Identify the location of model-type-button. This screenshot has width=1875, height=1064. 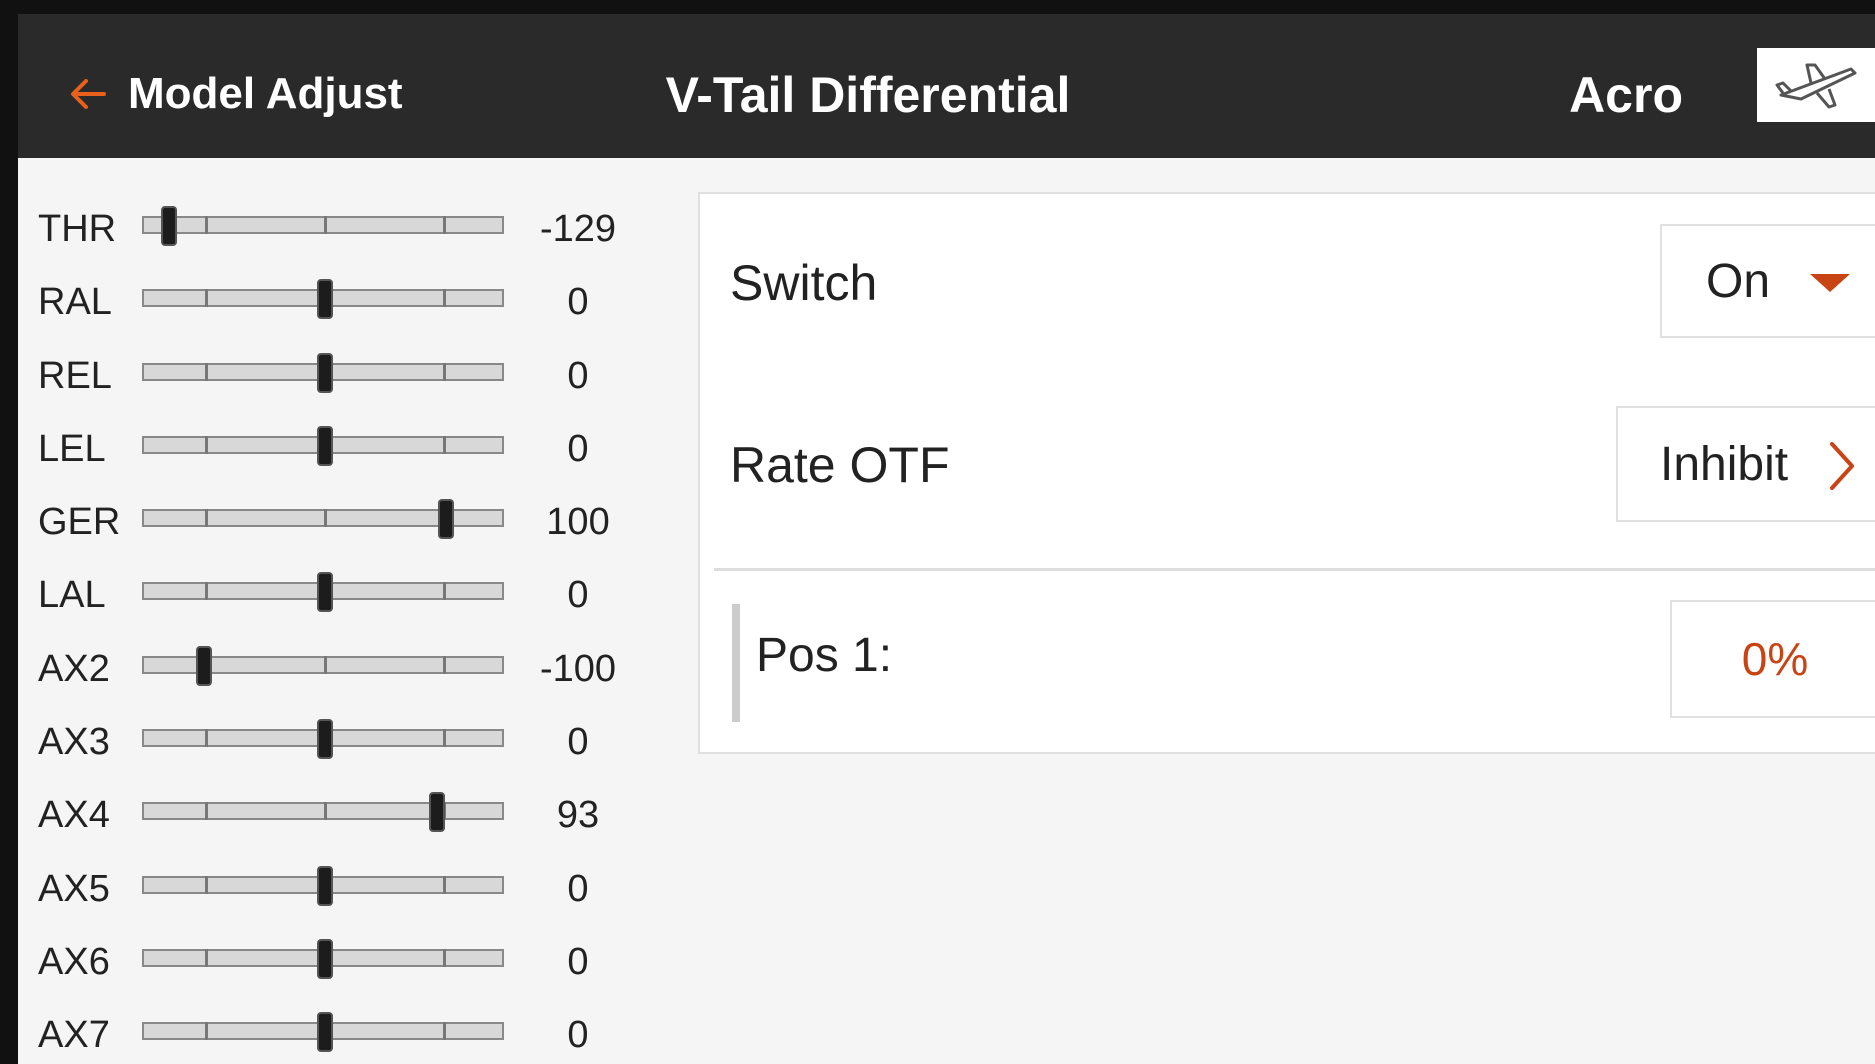
(1816, 85).